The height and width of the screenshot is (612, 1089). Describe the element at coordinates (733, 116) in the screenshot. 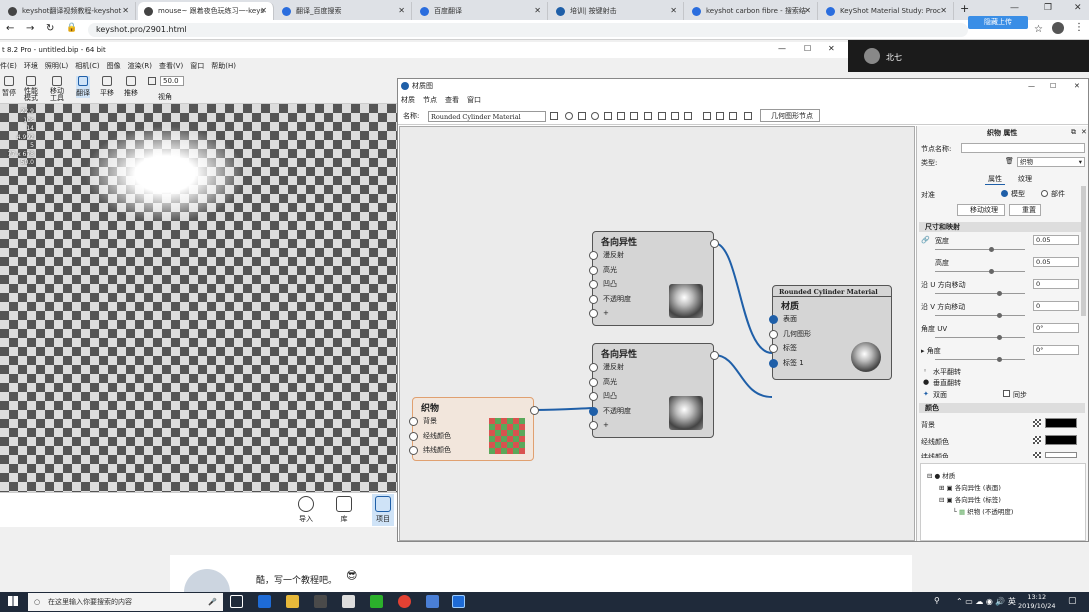

I see `fit-icon` at that location.